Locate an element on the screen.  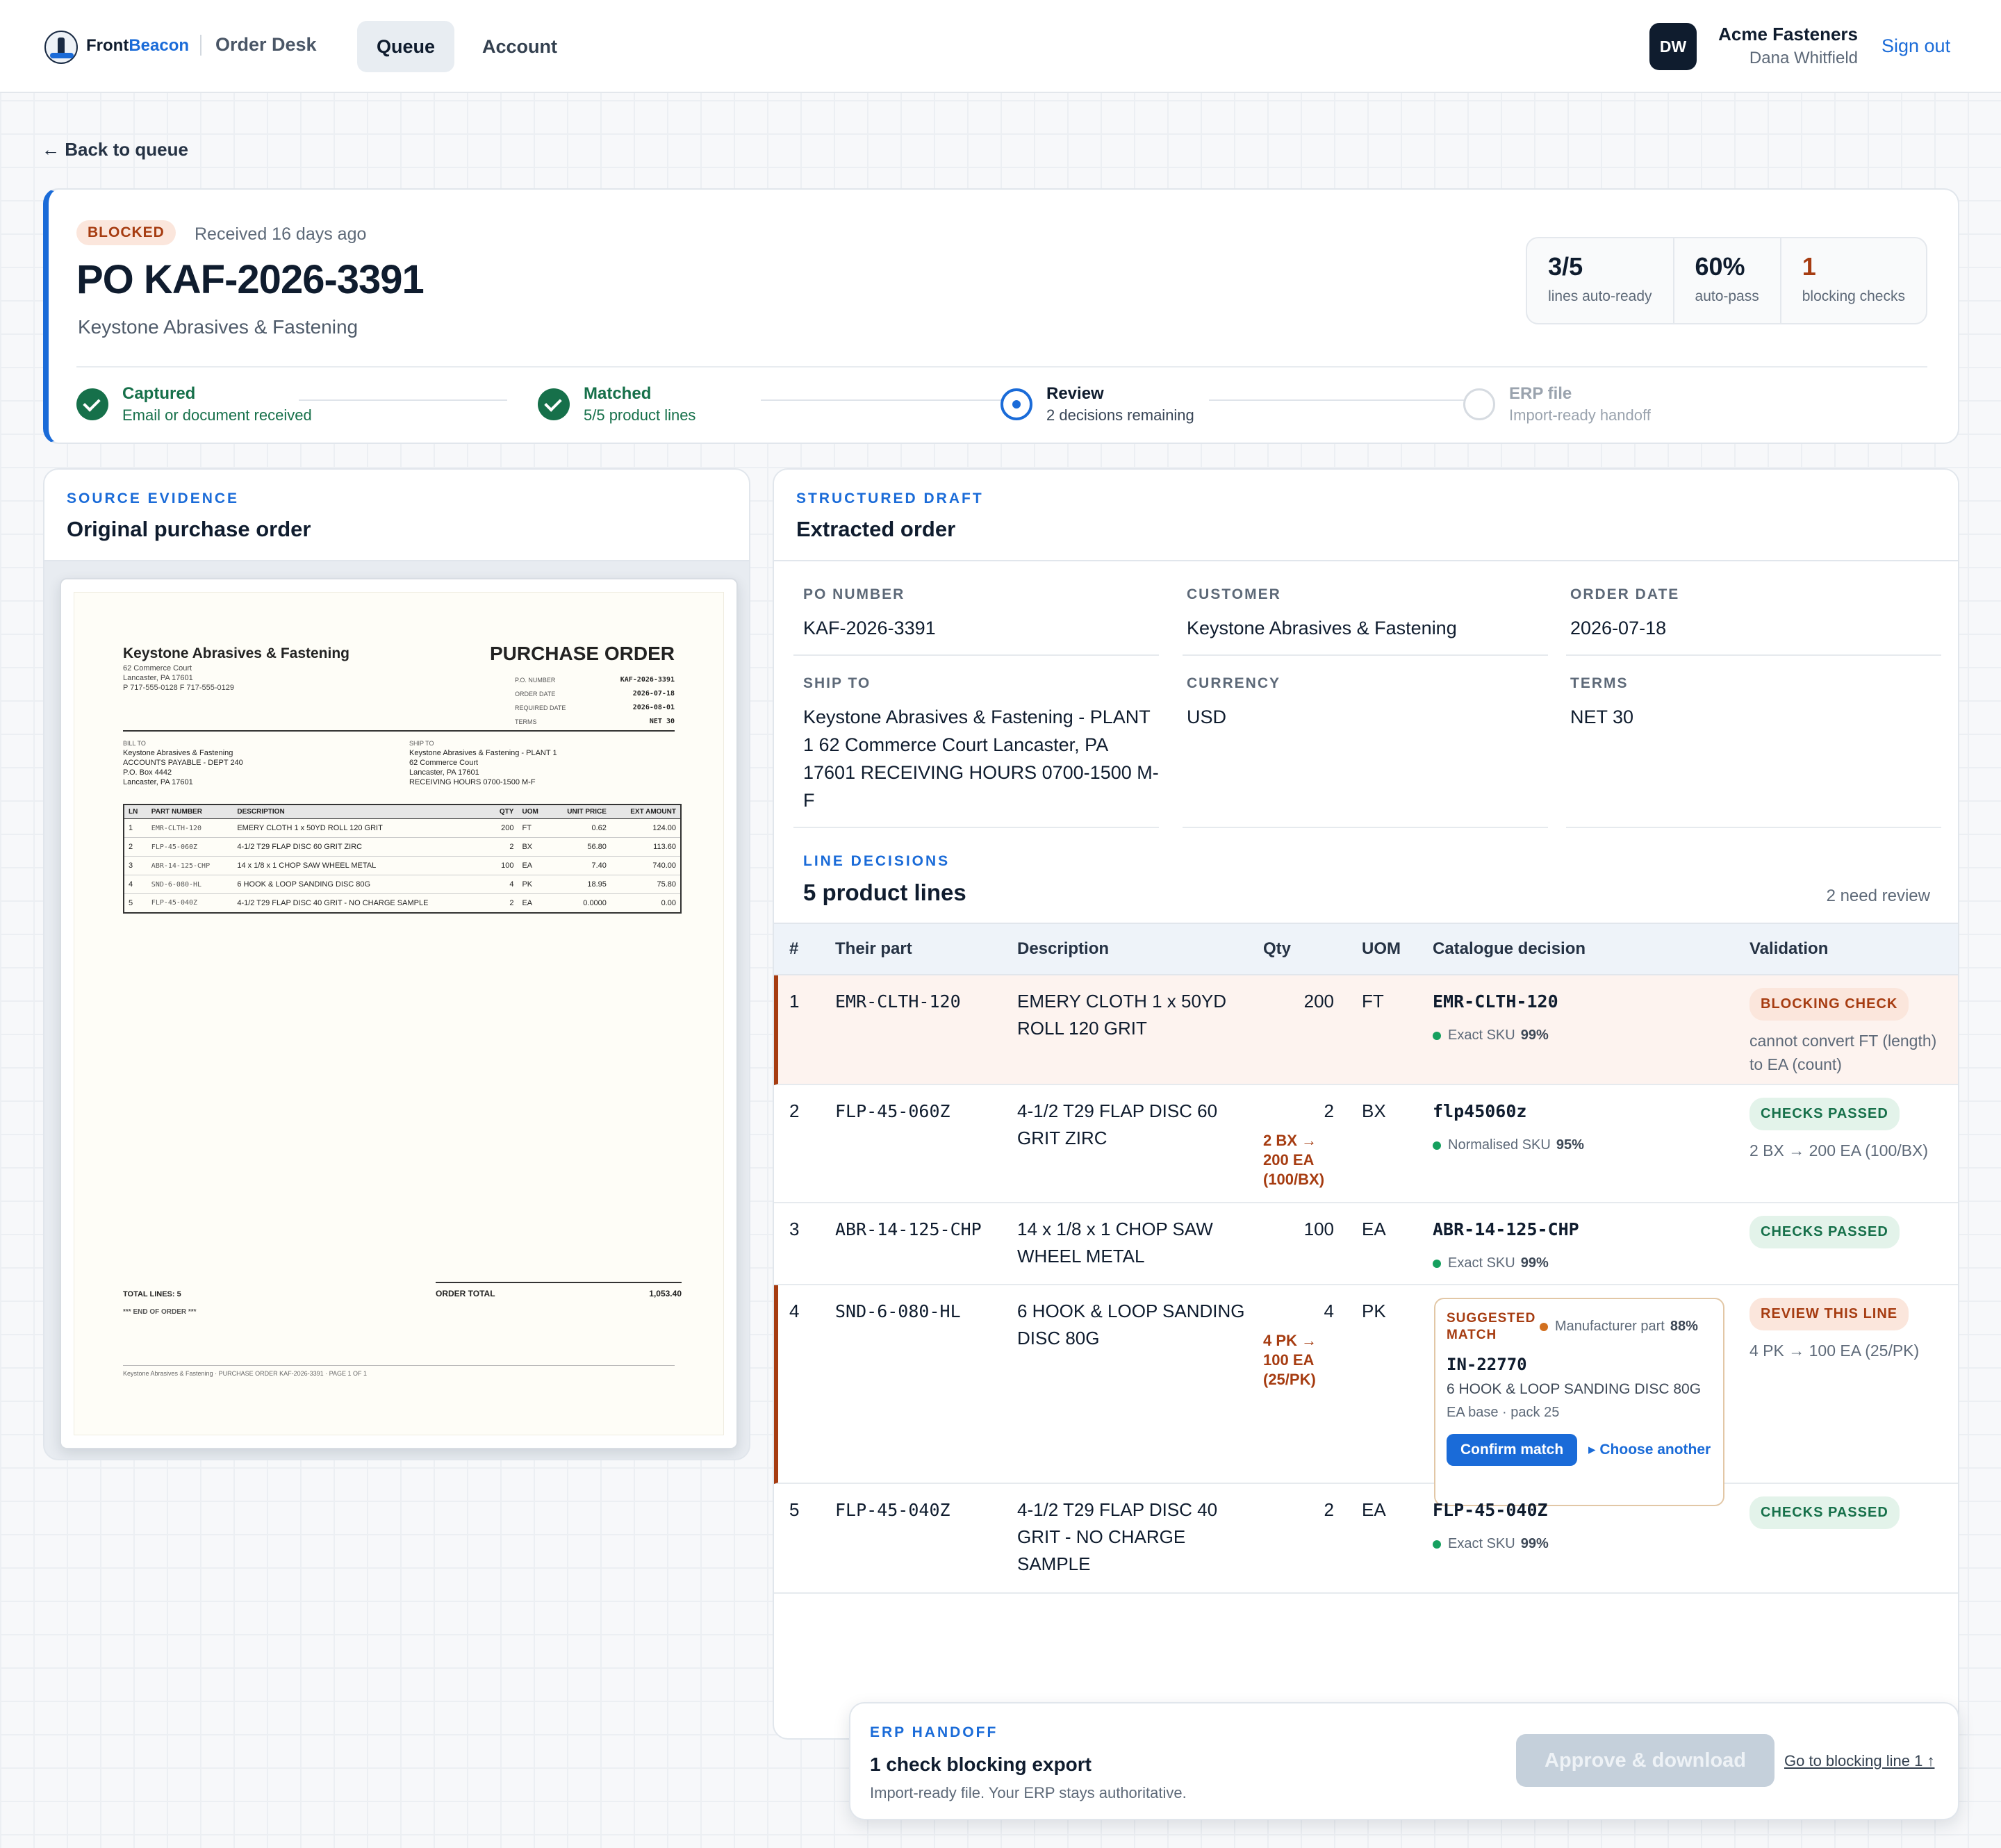
tab-queue: Queue is located at coordinates (406, 47).